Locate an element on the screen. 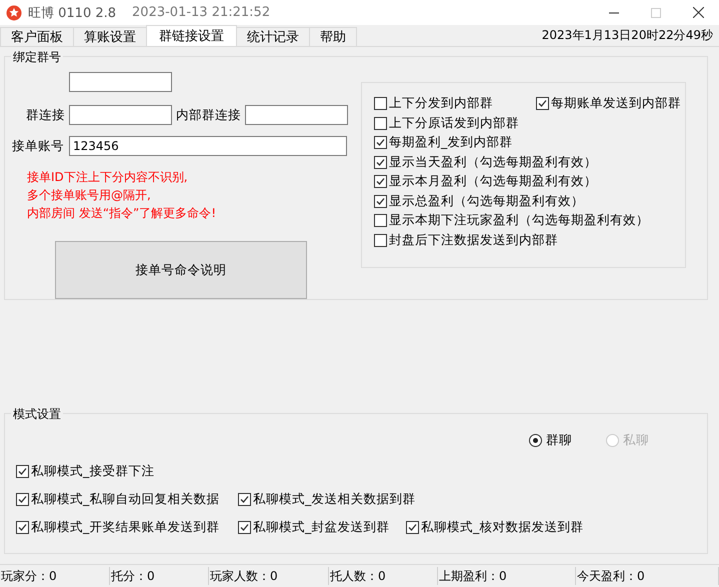 This screenshot has width=719, height=587. status-field: 玩家人数：0 is located at coordinates (269, 576).